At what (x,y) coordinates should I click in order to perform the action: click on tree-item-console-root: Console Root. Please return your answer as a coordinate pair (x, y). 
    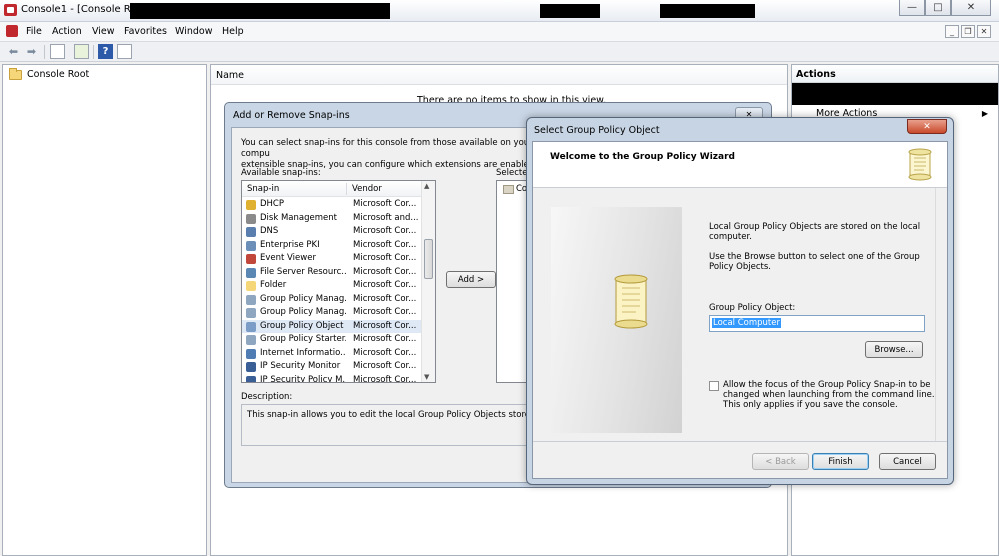
    Looking at the image, I should click on (49, 73).